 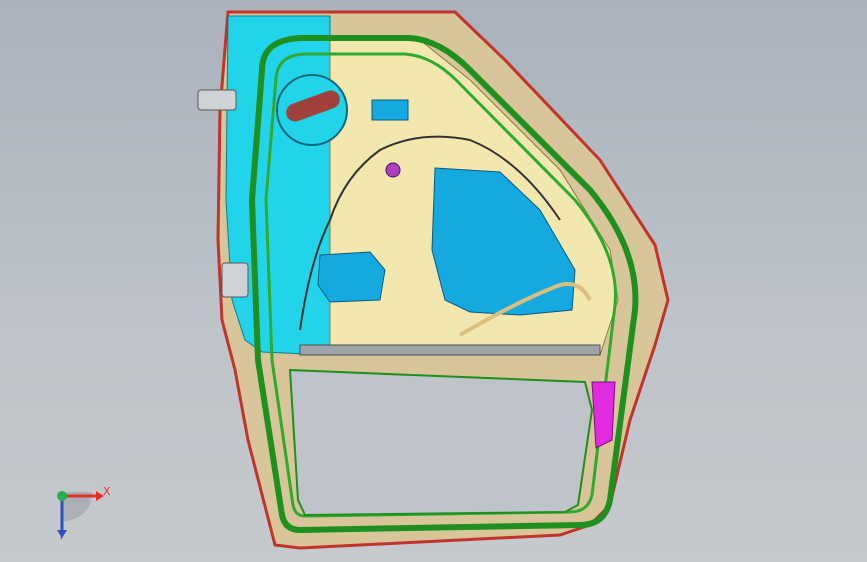 What do you see at coordinates (62, 496) in the screenshot?
I see `triad-origin` at bounding box center [62, 496].